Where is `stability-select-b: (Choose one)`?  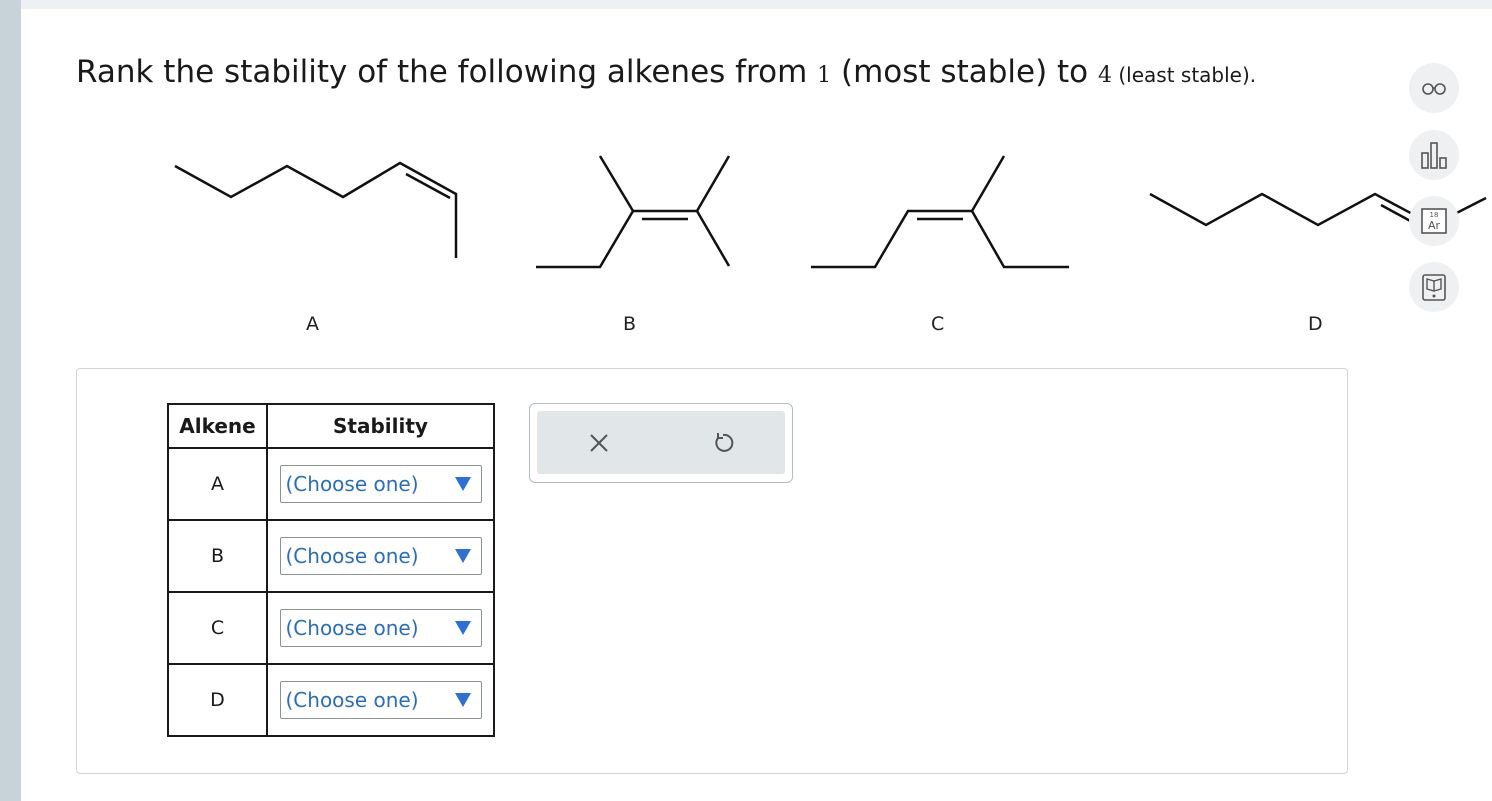 stability-select-b: (Choose one) is located at coordinates (380, 556).